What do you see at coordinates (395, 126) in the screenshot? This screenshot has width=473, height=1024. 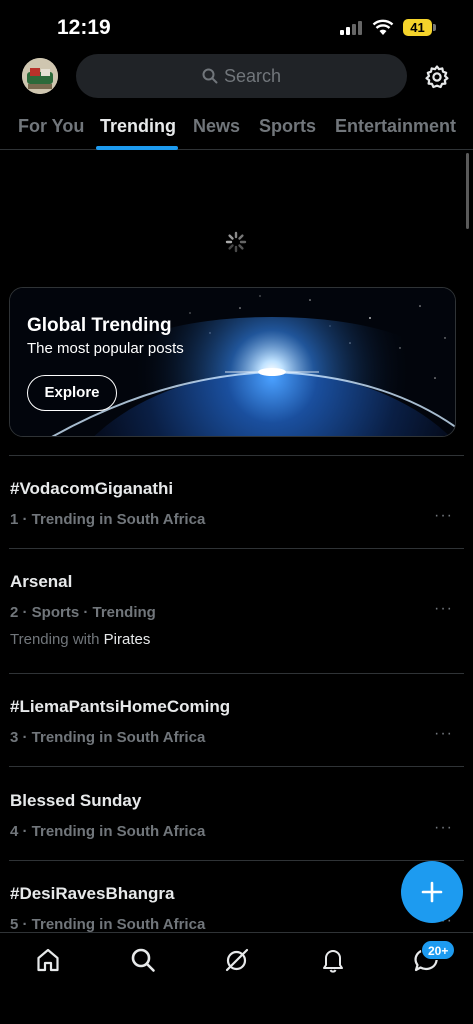 I see `tab-entertainment: Entertainment` at bounding box center [395, 126].